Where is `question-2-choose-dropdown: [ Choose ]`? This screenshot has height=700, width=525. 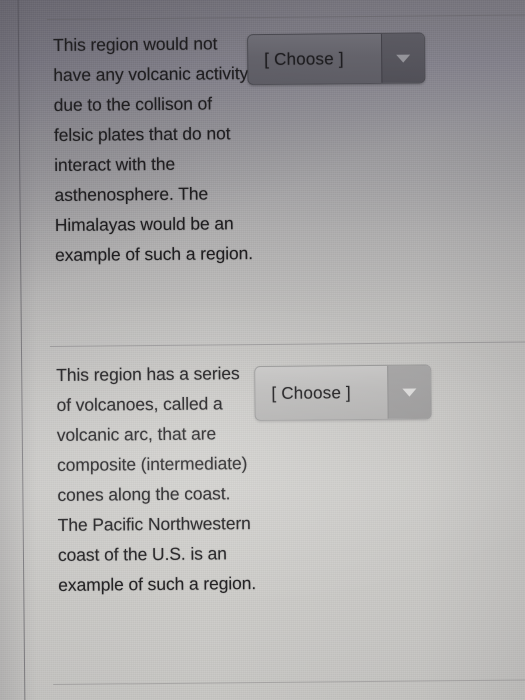
question-2-choose-dropdown: [ Choose ] is located at coordinates (343, 393).